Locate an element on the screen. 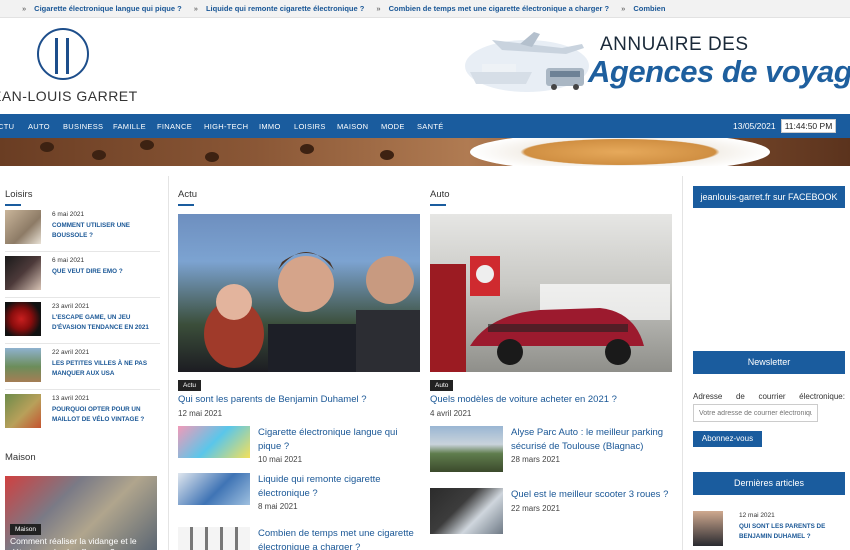  recent-article-thumbnail is located at coordinates (708, 528).